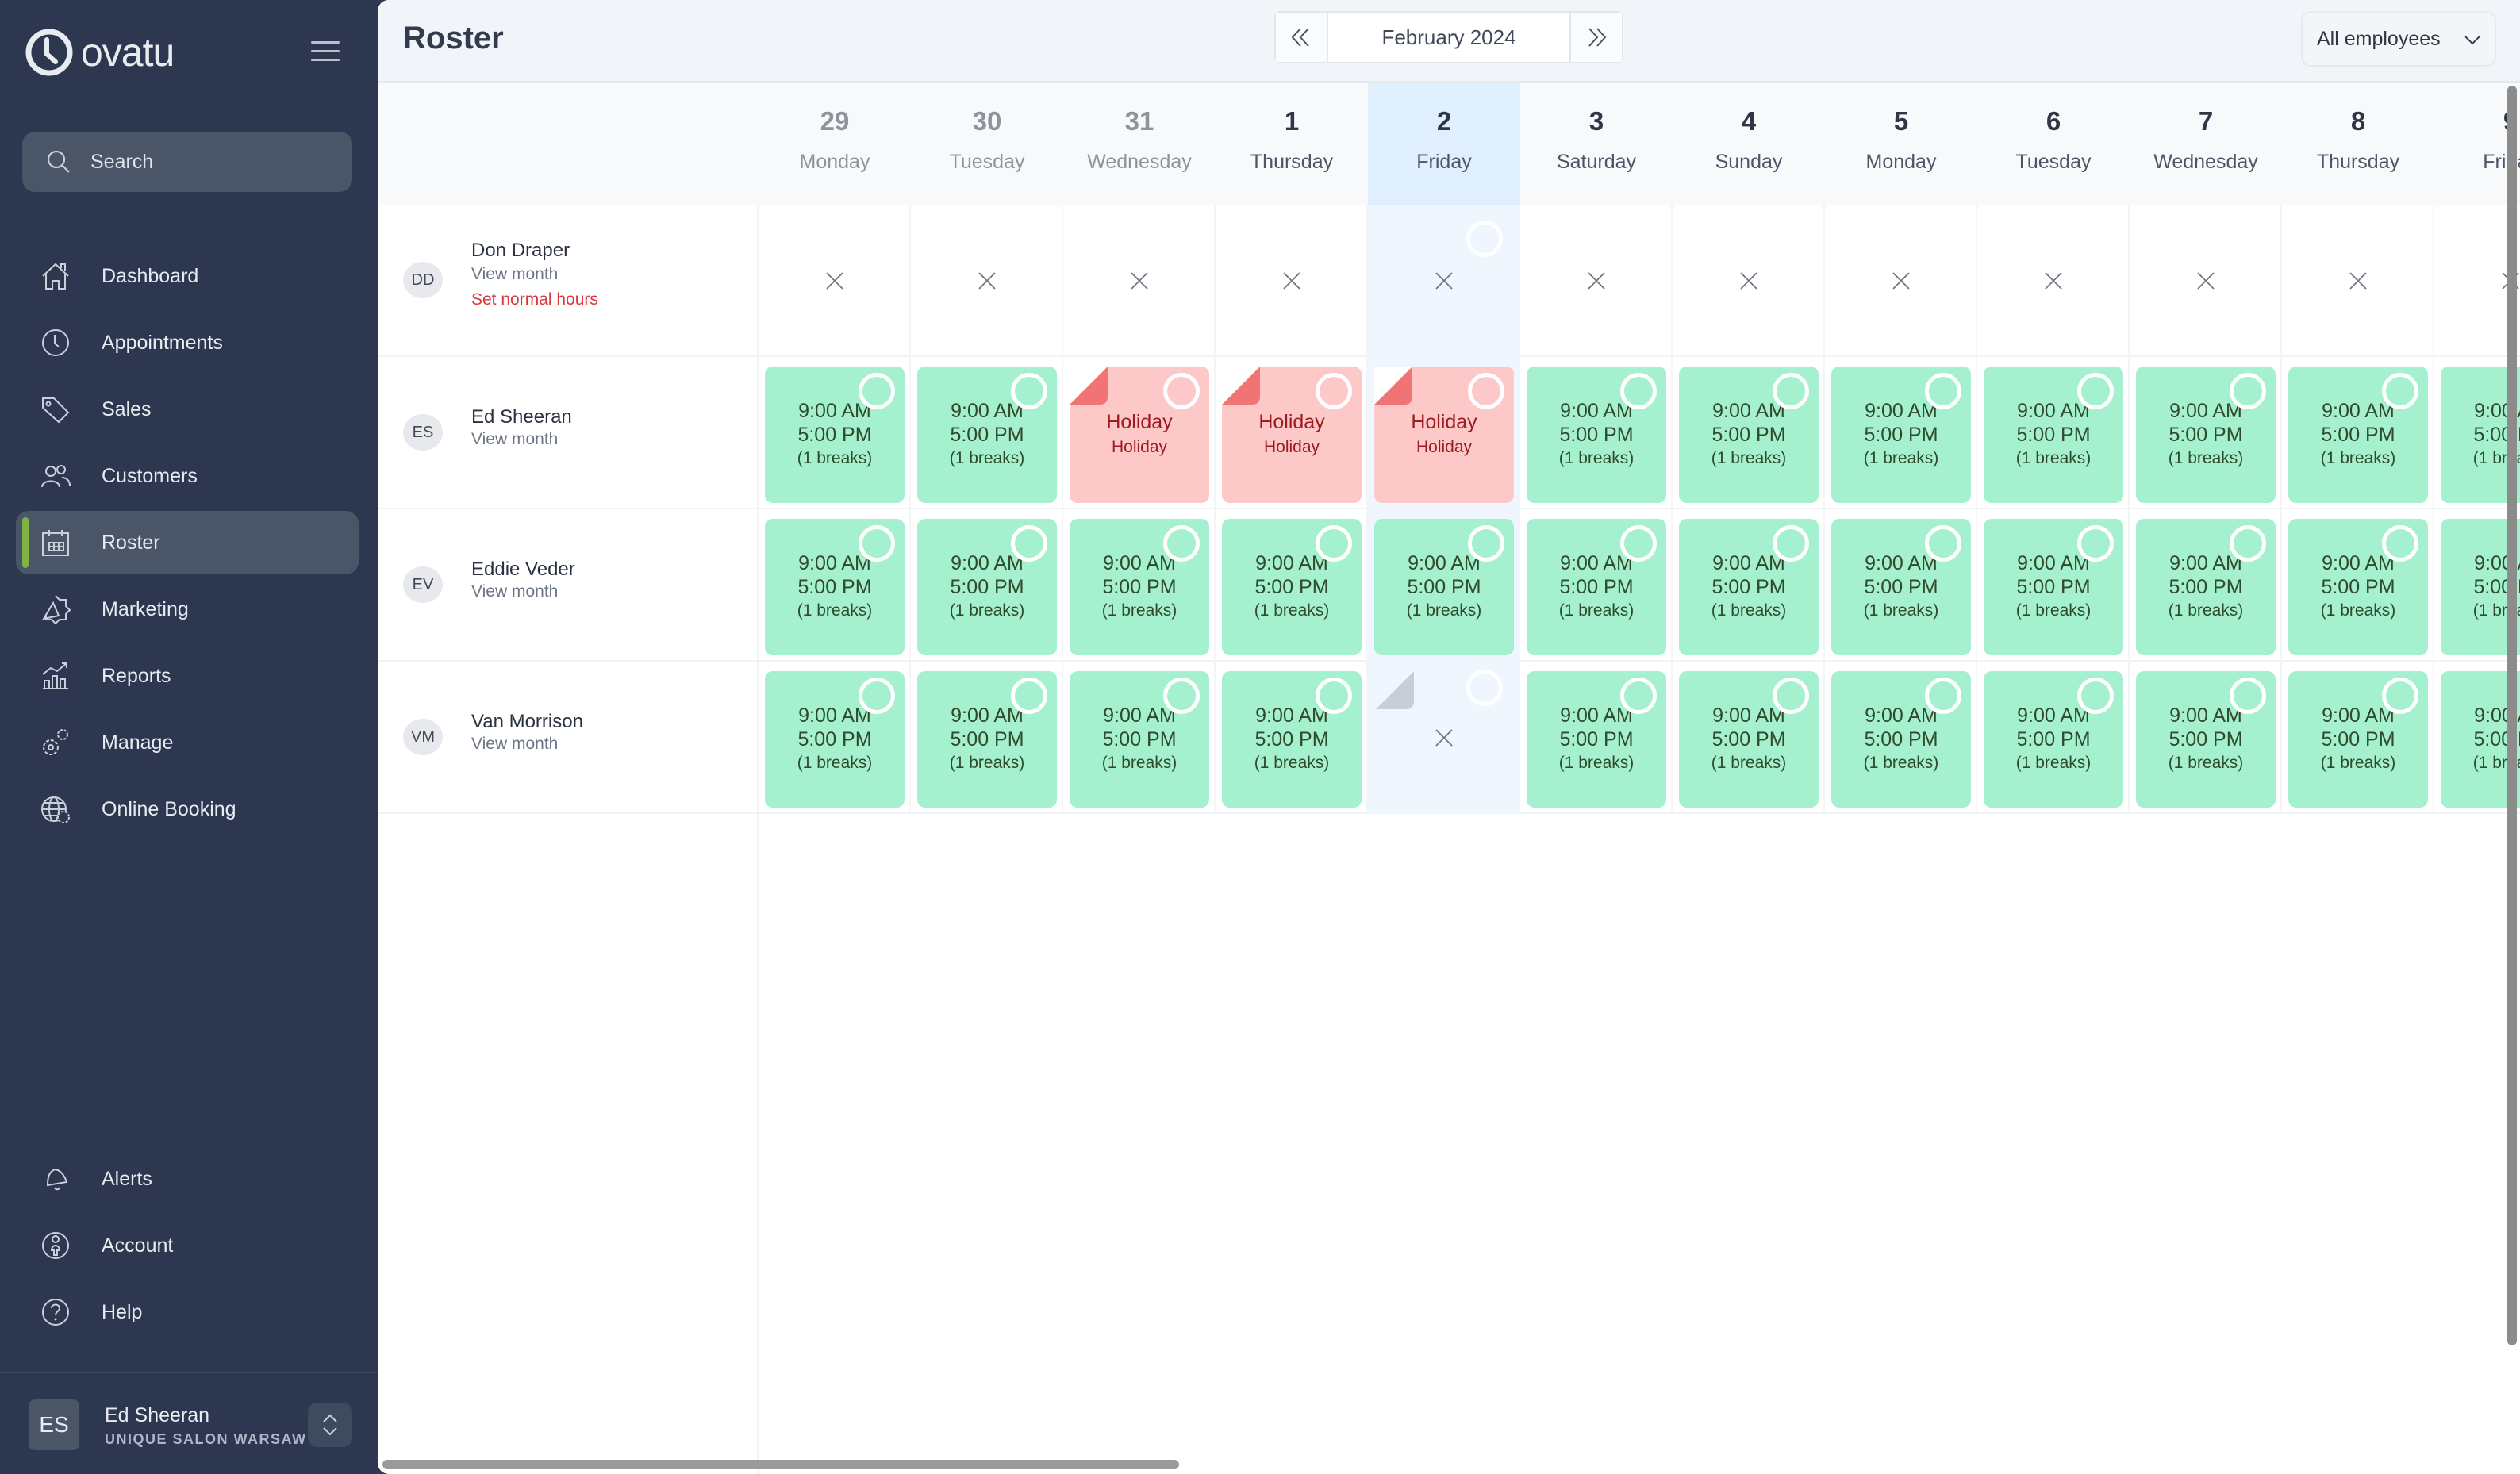 The image size is (2520, 1474). Describe the element at coordinates (325, 52) in the screenshot. I see `menu-toggle-button` at that location.